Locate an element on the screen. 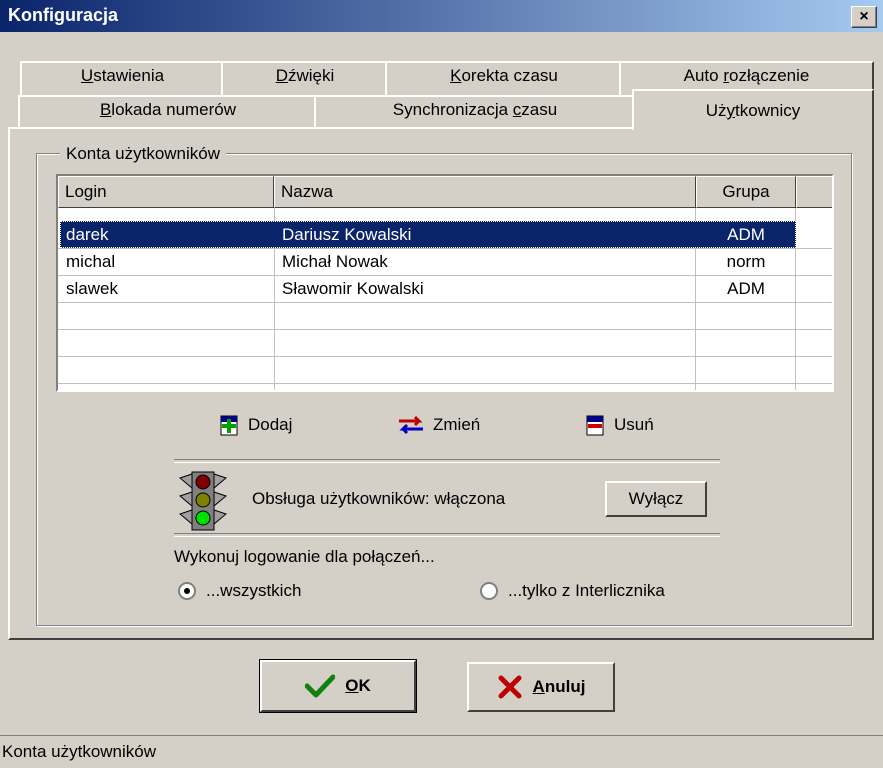 Image resolution: width=883 pixels, height=768 pixels. close-button: × is located at coordinates (864, 17).